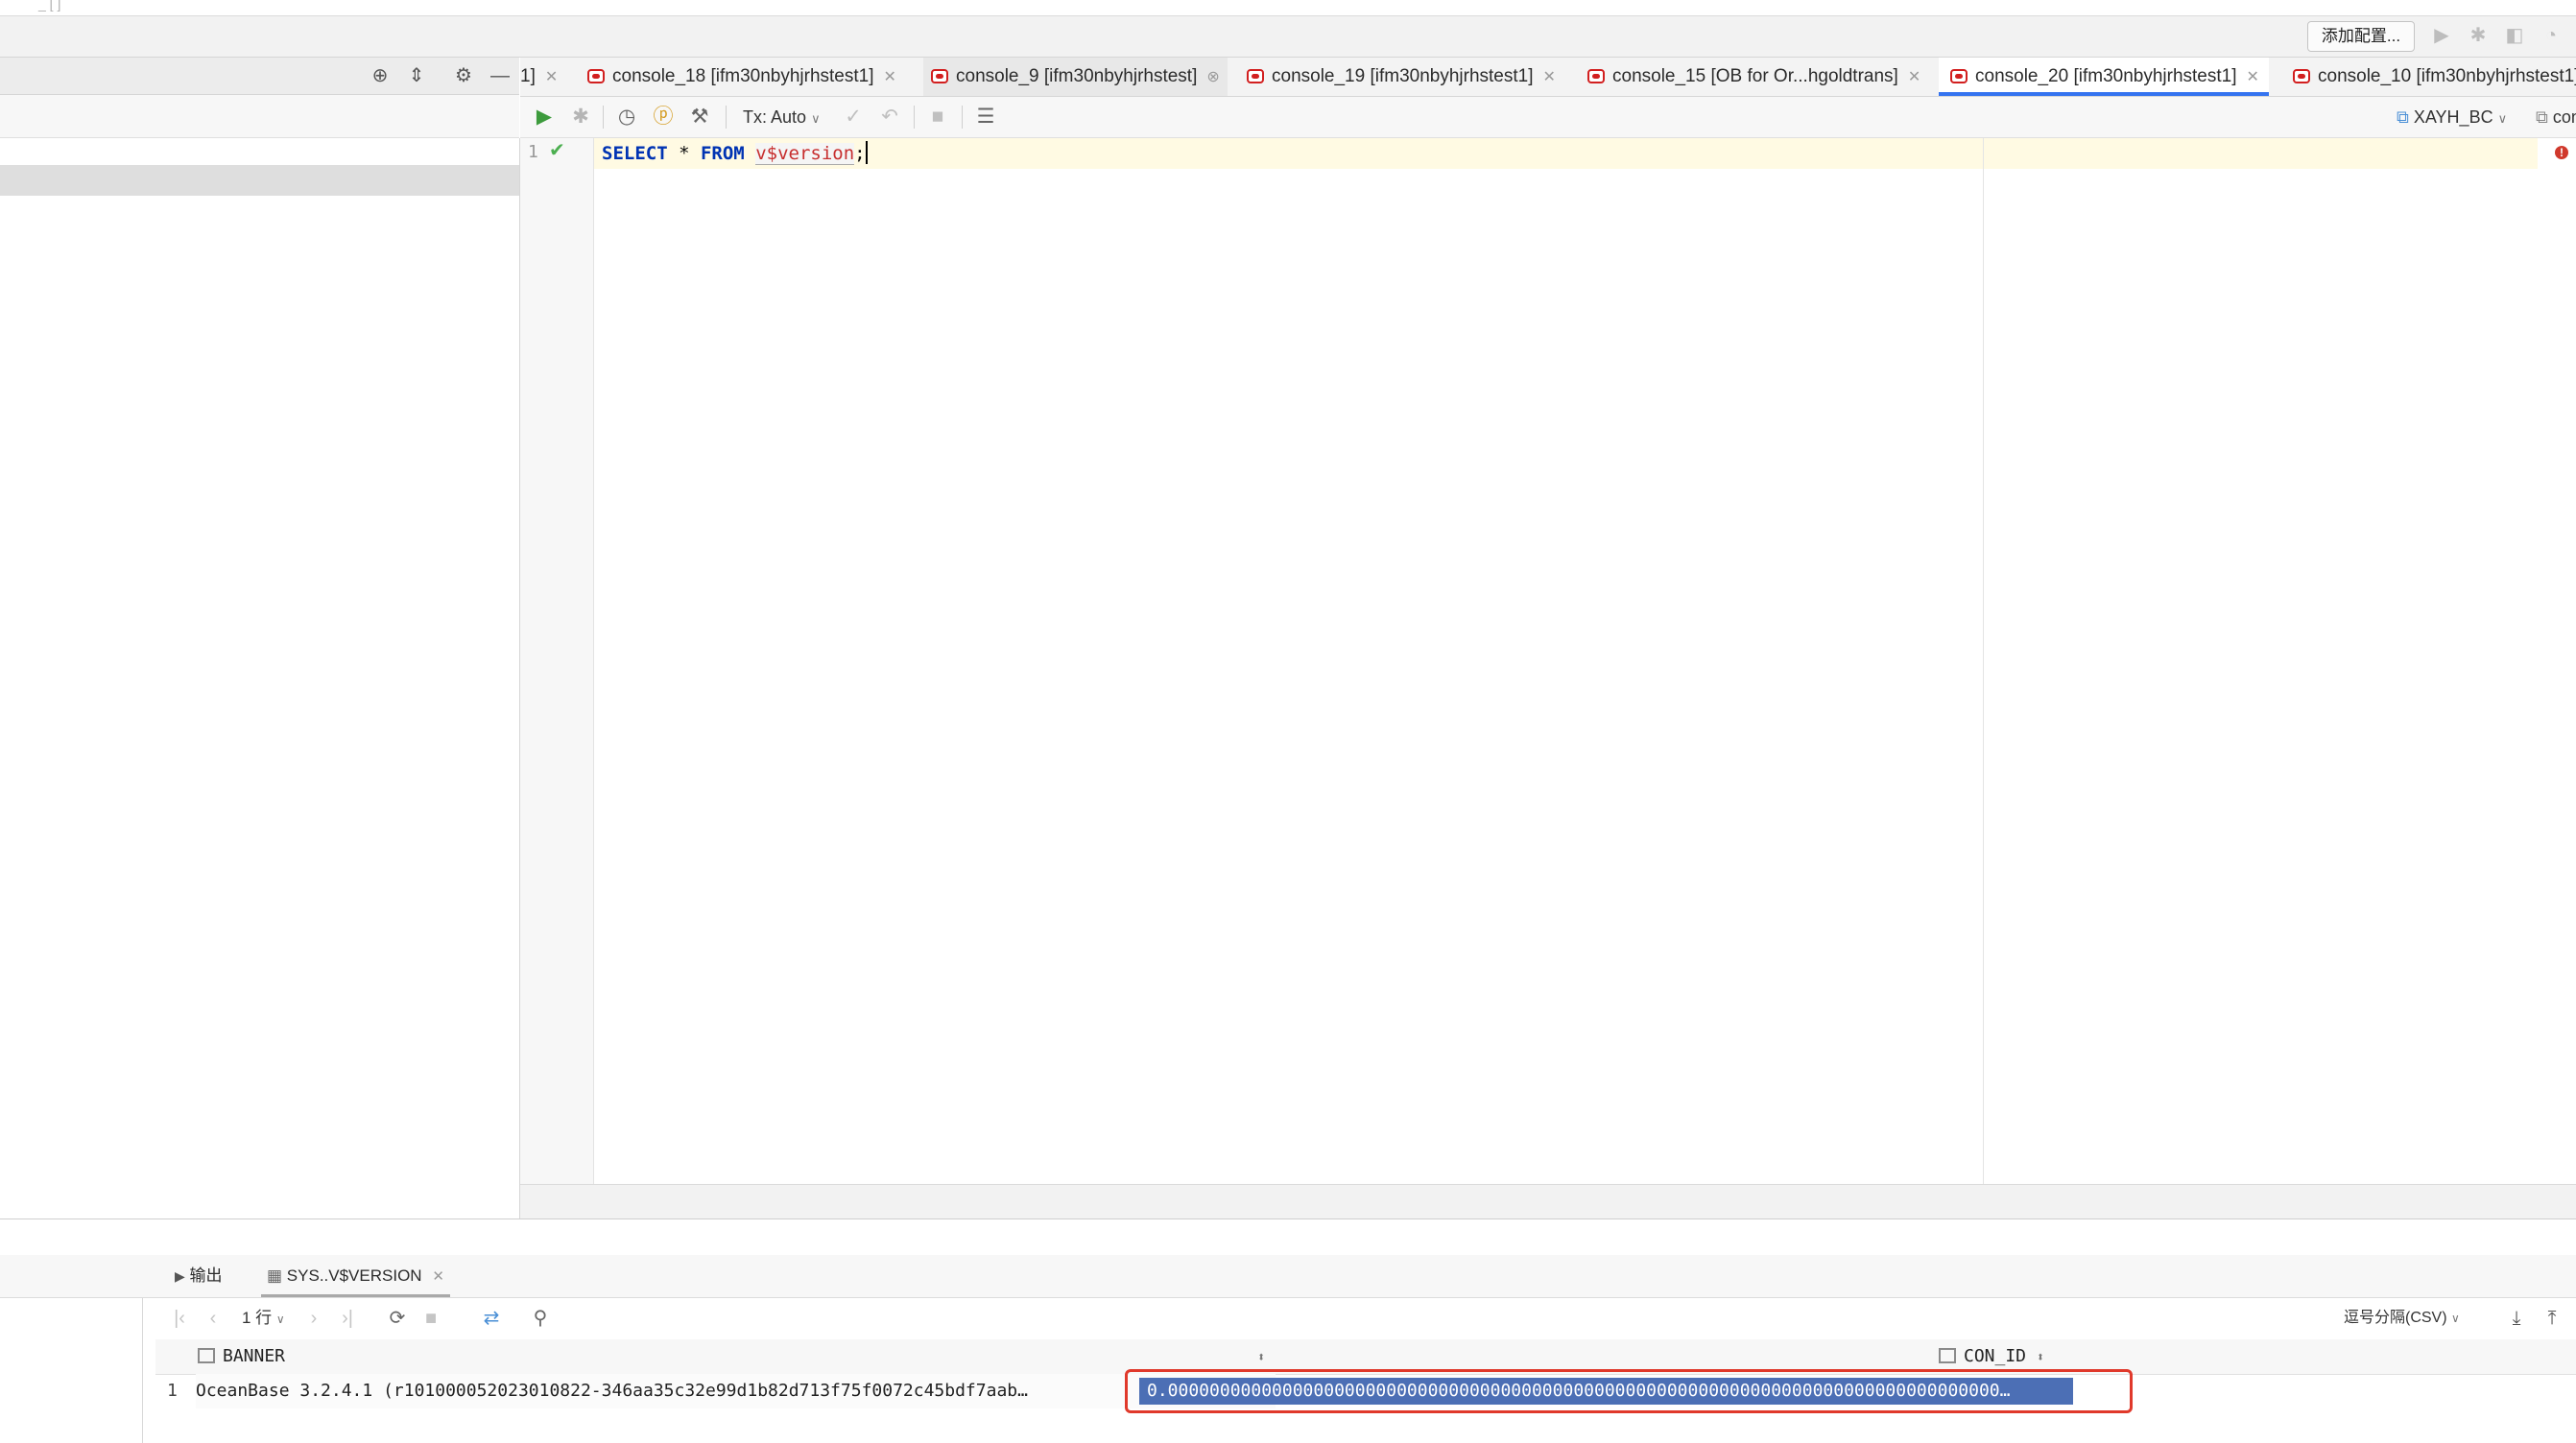 This screenshot has height=1443, width=2576. I want to click on tab-output: ▶ 输出, so click(199, 1276).